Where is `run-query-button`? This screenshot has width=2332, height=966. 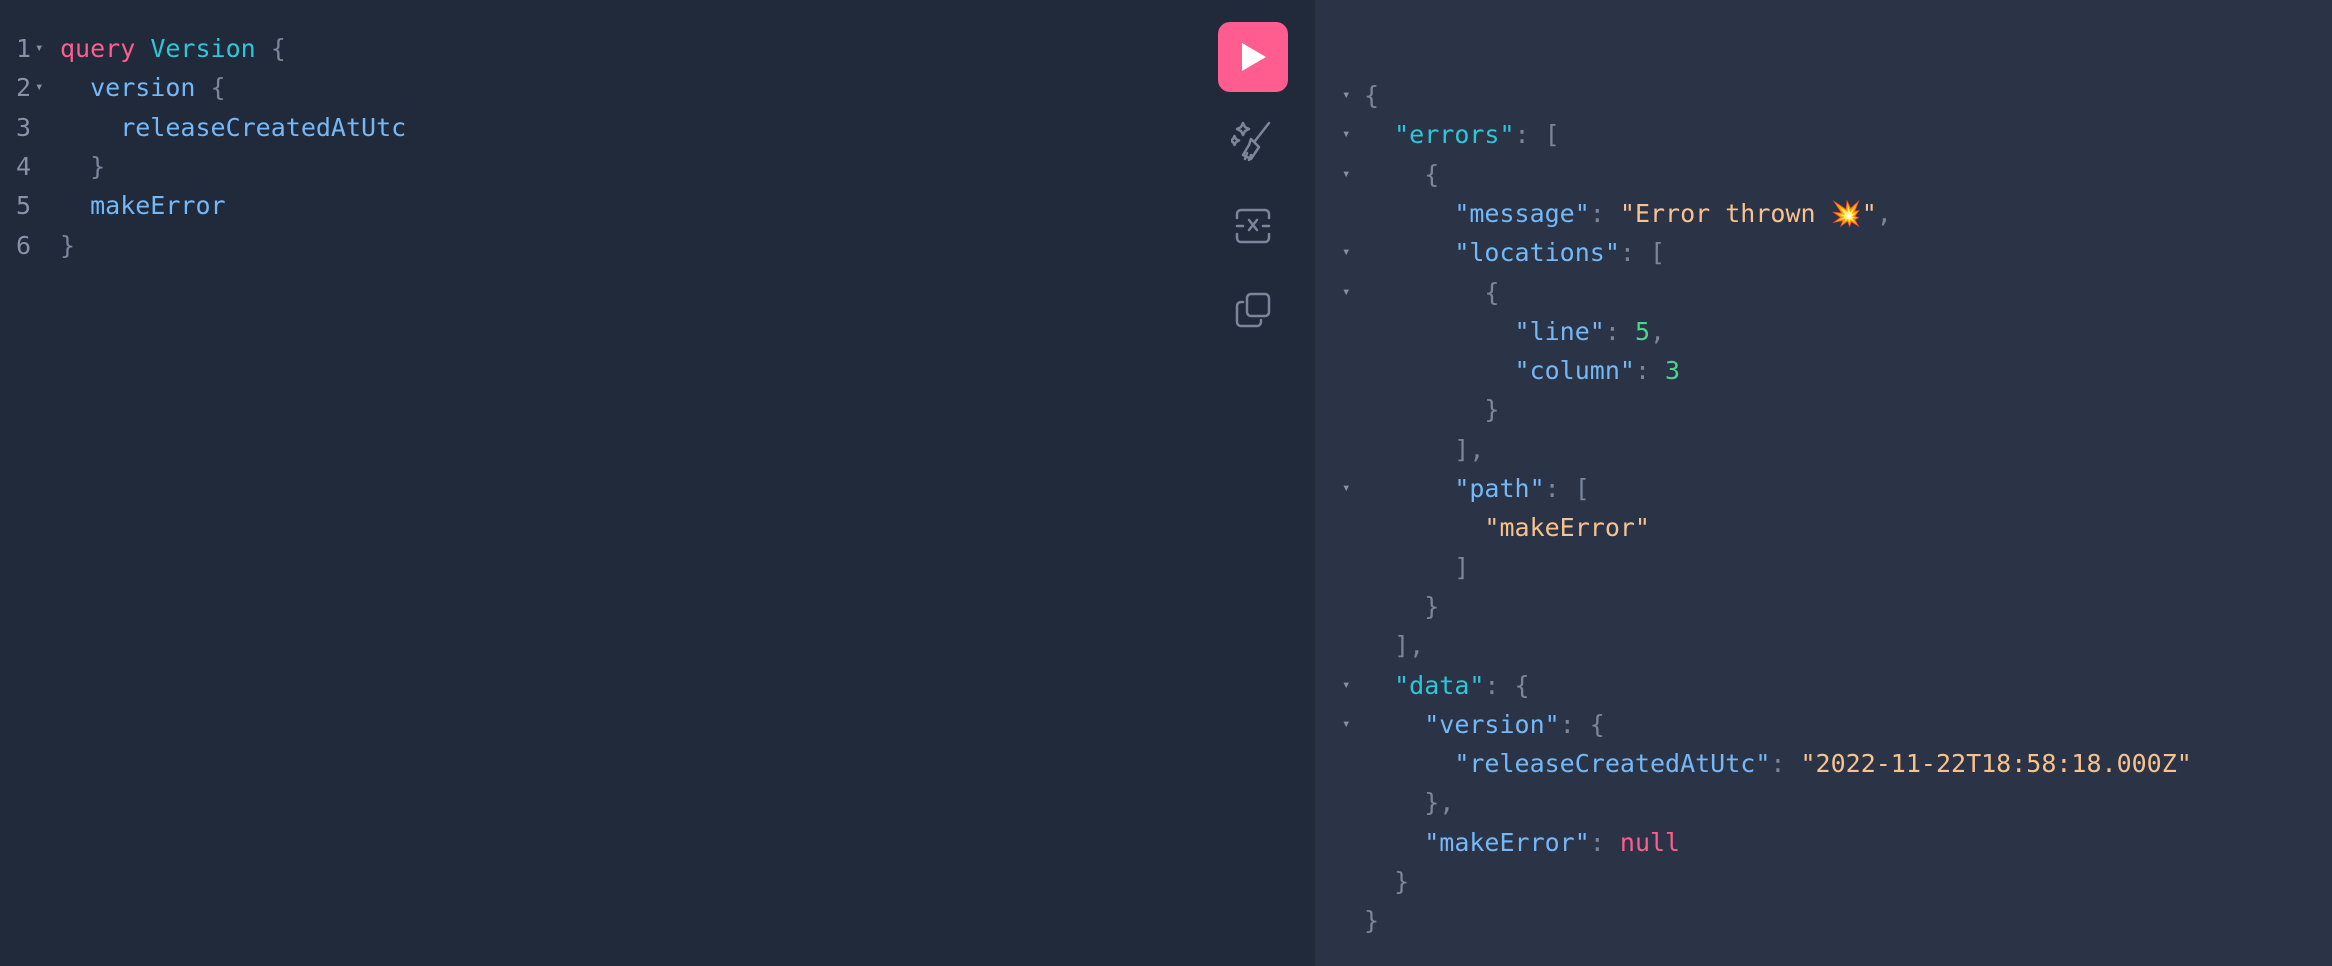
run-query-button is located at coordinates (1253, 57).